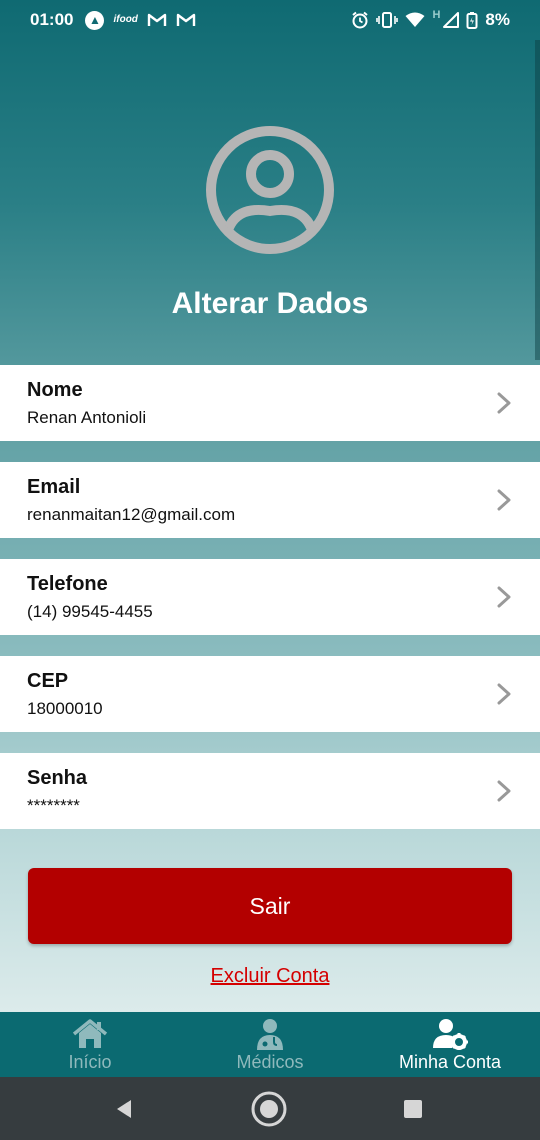 The height and width of the screenshot is (1140, 540). Describe the element at coordinates (270, 694) in the screenshot. I see `field-row-cep: CEP 18000010` at that location.